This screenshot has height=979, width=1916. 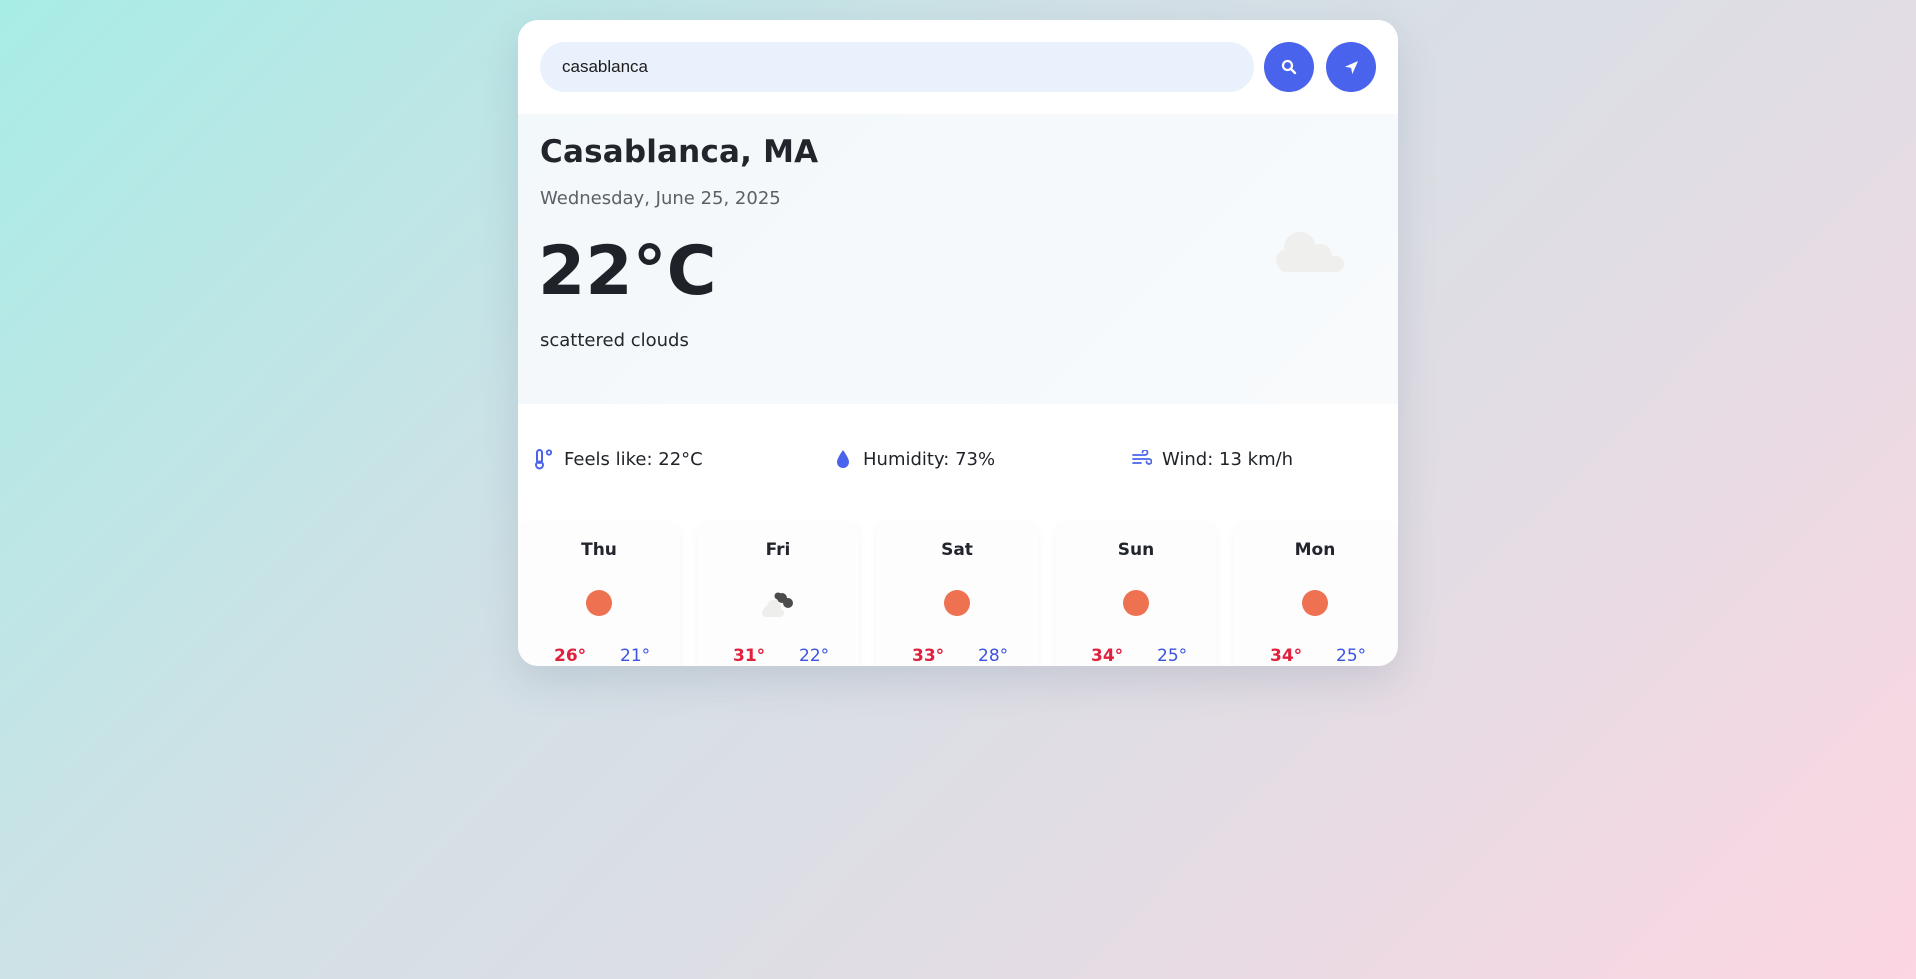 I want to click on humidity-text: Humidity: 73%, so click(x=929, y=459).